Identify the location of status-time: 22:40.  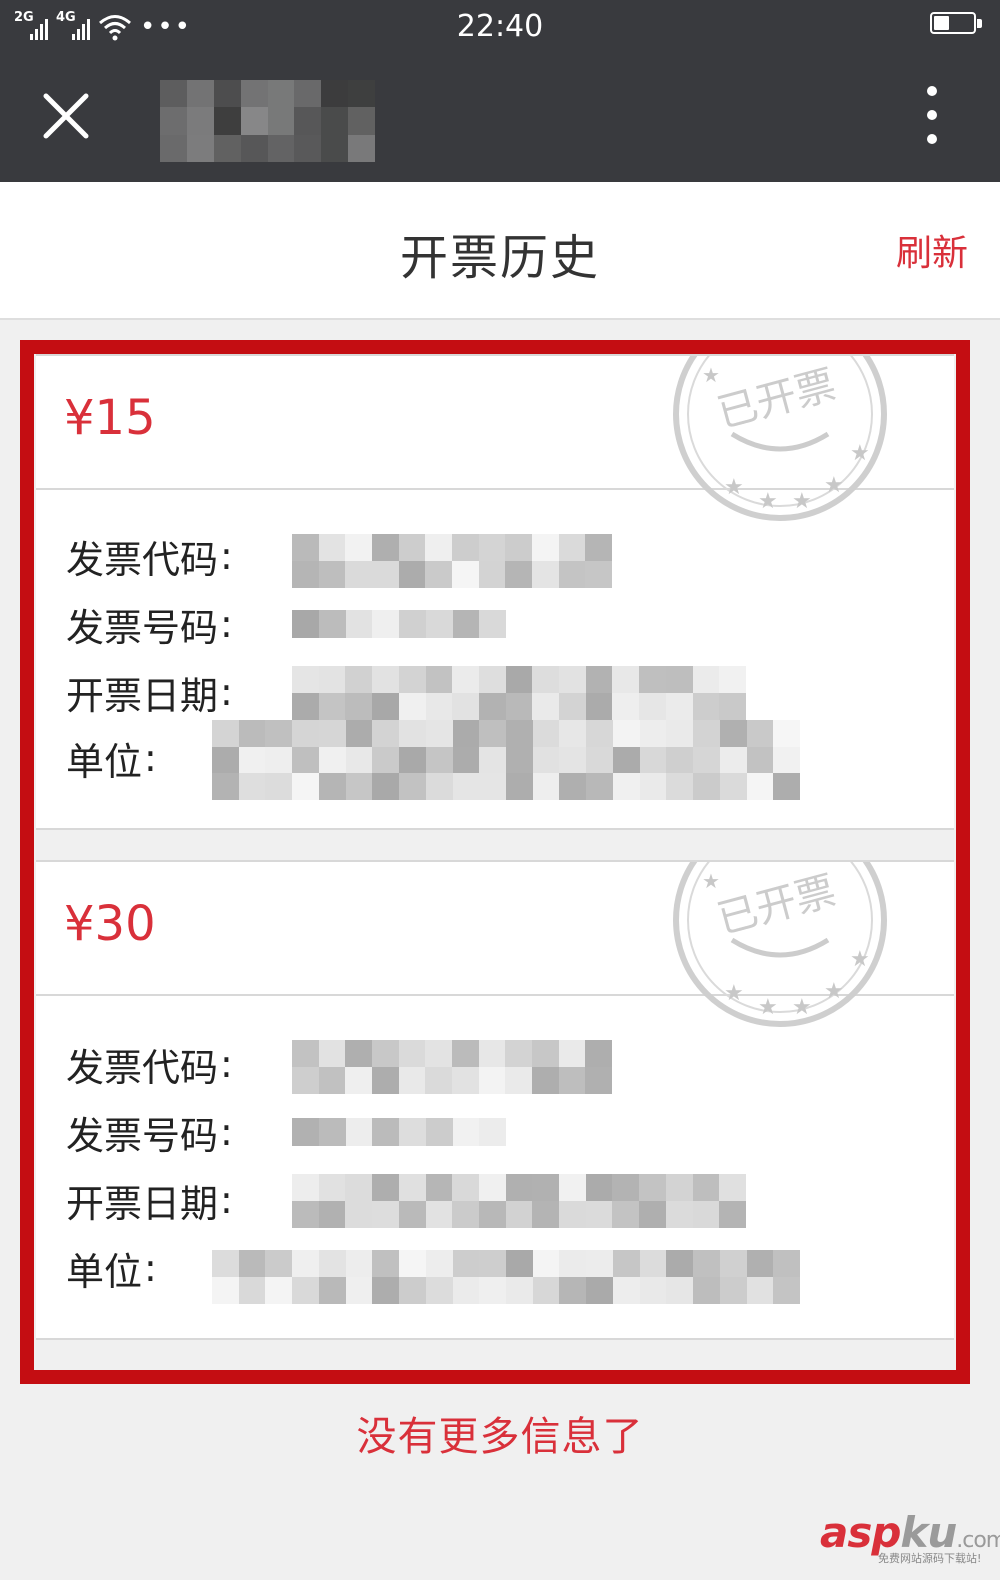
(500, 26).